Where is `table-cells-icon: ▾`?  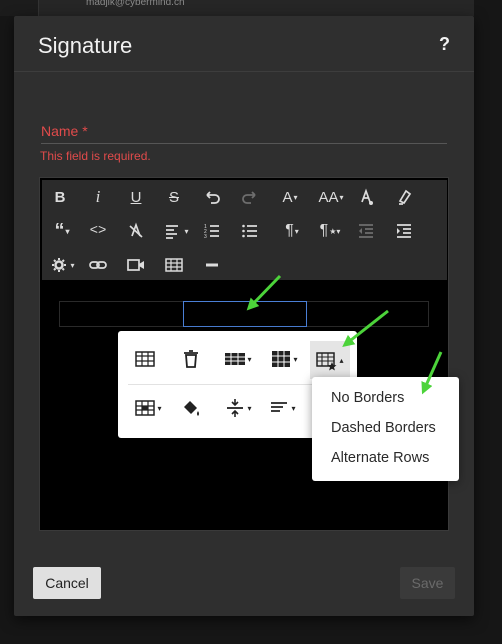
table-cells-icon: ▾ is located at coordinates (148, 408).